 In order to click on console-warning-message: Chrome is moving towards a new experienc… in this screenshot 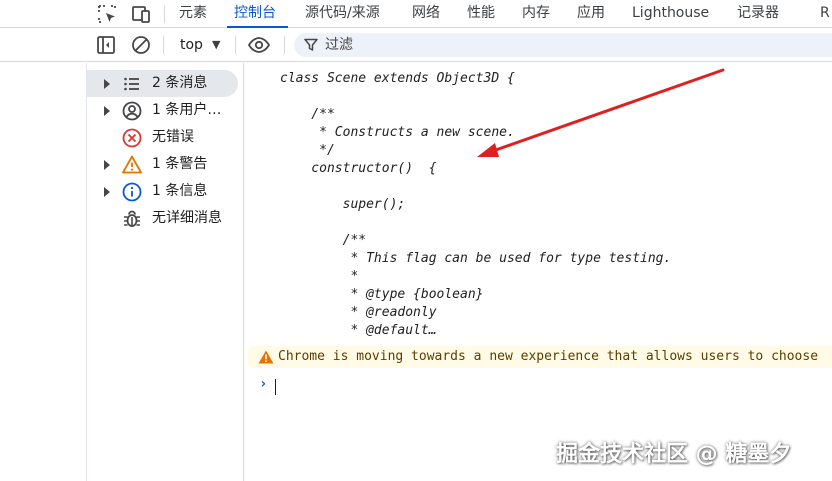, I will do `click(540, 357)`.